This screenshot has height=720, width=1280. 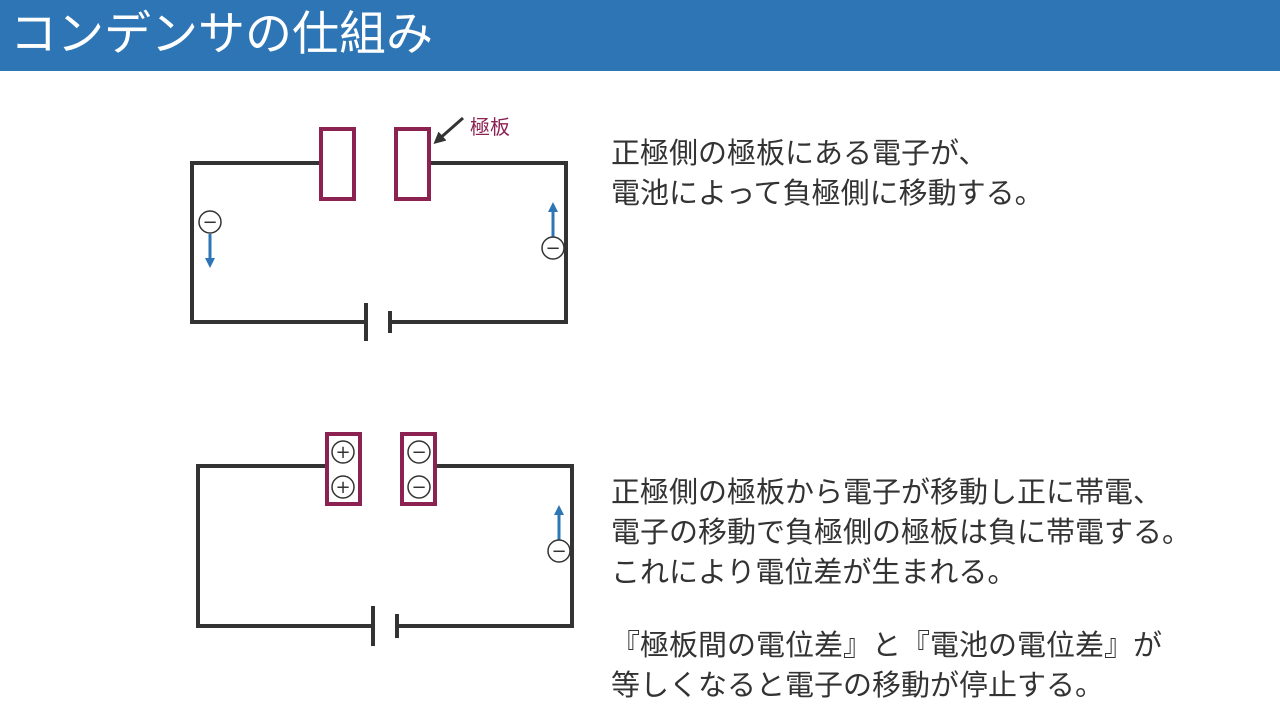 I want to click on electron-right-2: −, so click(x=559, y=551).